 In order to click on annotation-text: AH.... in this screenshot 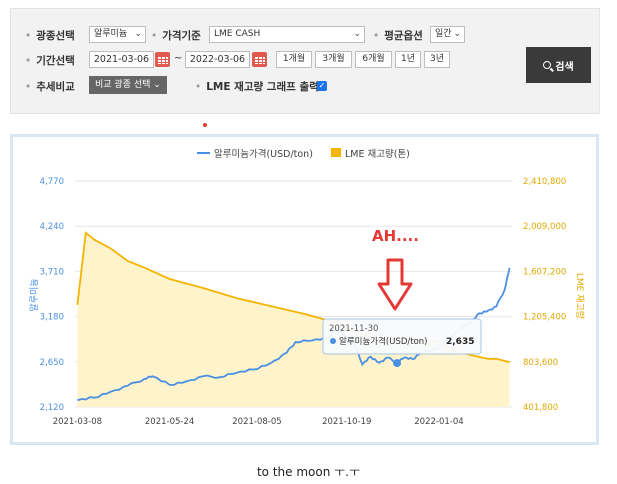, I will do `click(395, 236)`.